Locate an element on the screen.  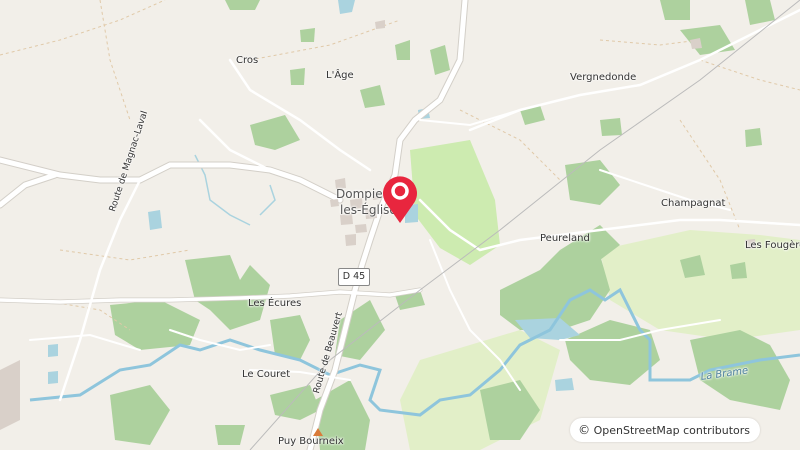
place-label-les-fougeres: Les Fougères is located at coordinates (772, 245).